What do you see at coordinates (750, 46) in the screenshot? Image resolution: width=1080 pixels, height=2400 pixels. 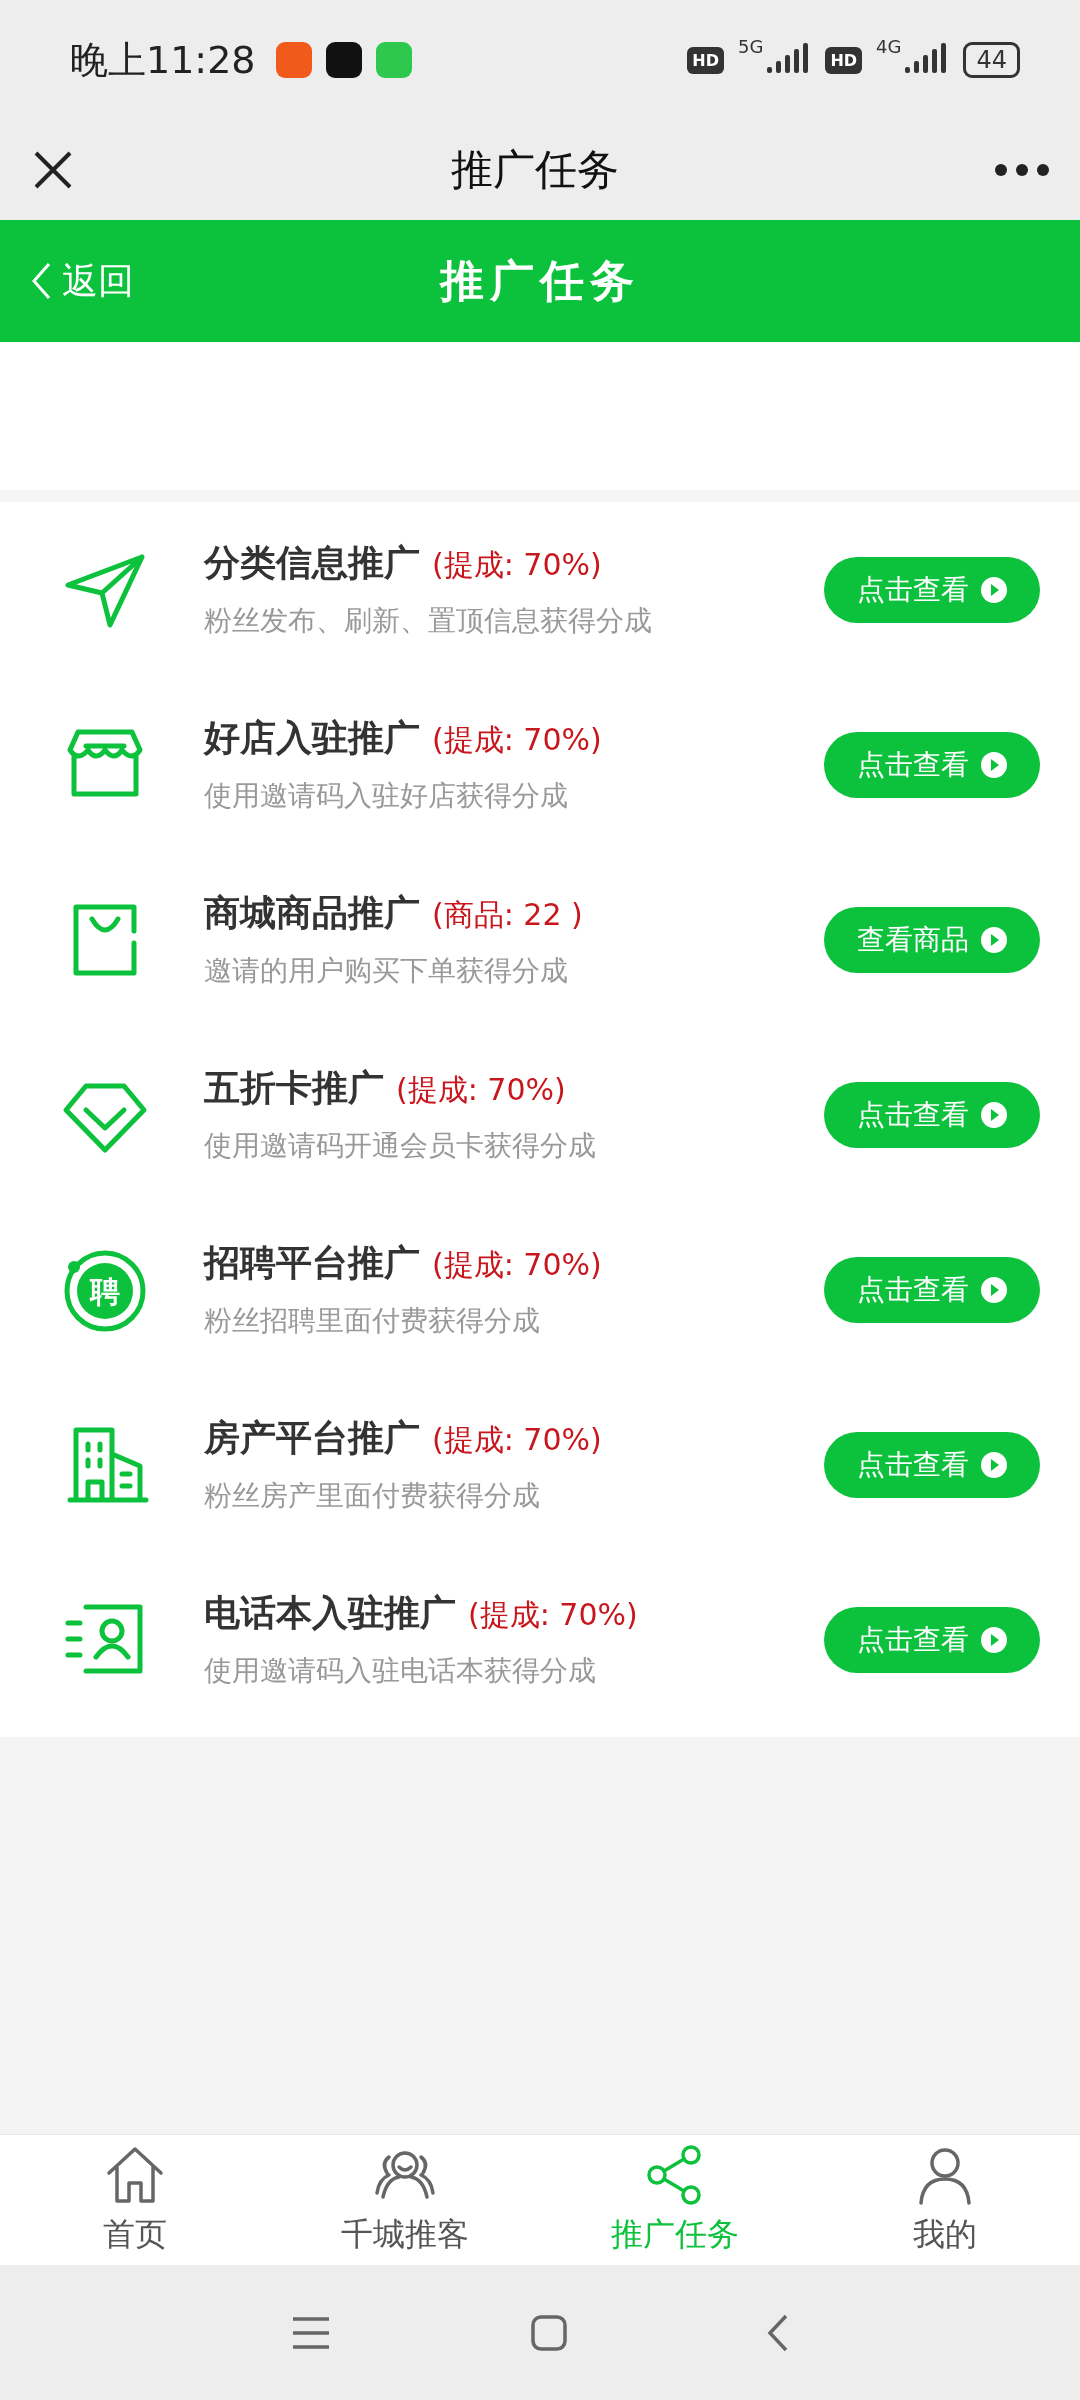 I see `network-type: 5G` at bounding box center [750, 46].